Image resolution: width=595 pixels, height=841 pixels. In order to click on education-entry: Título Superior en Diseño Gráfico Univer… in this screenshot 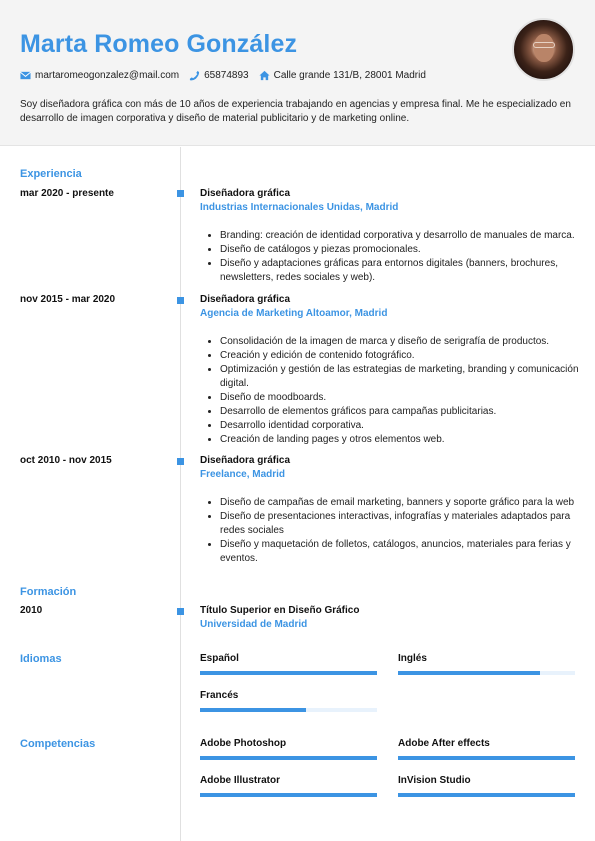, I will do `click(390, 618)`.